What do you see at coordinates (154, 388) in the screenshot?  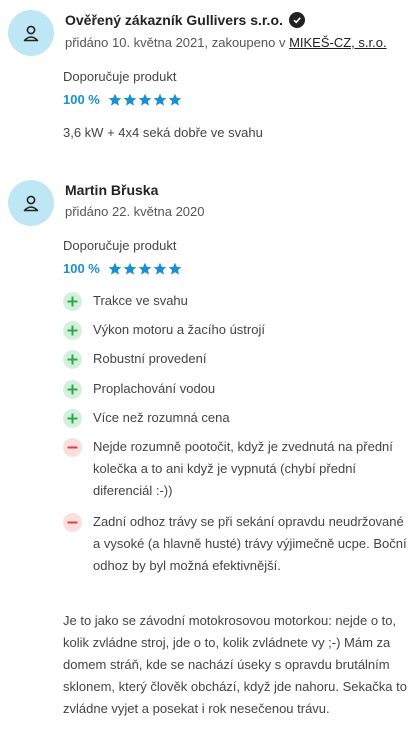 I see `pro-text: Proplachování vodou` at bounding box center [154, 388].